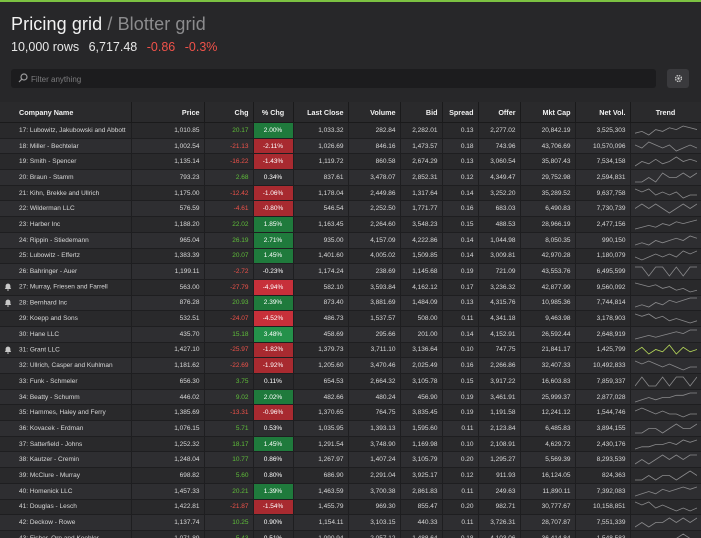  I want to click on last-close-cell: 686.90, so click(321, 475).